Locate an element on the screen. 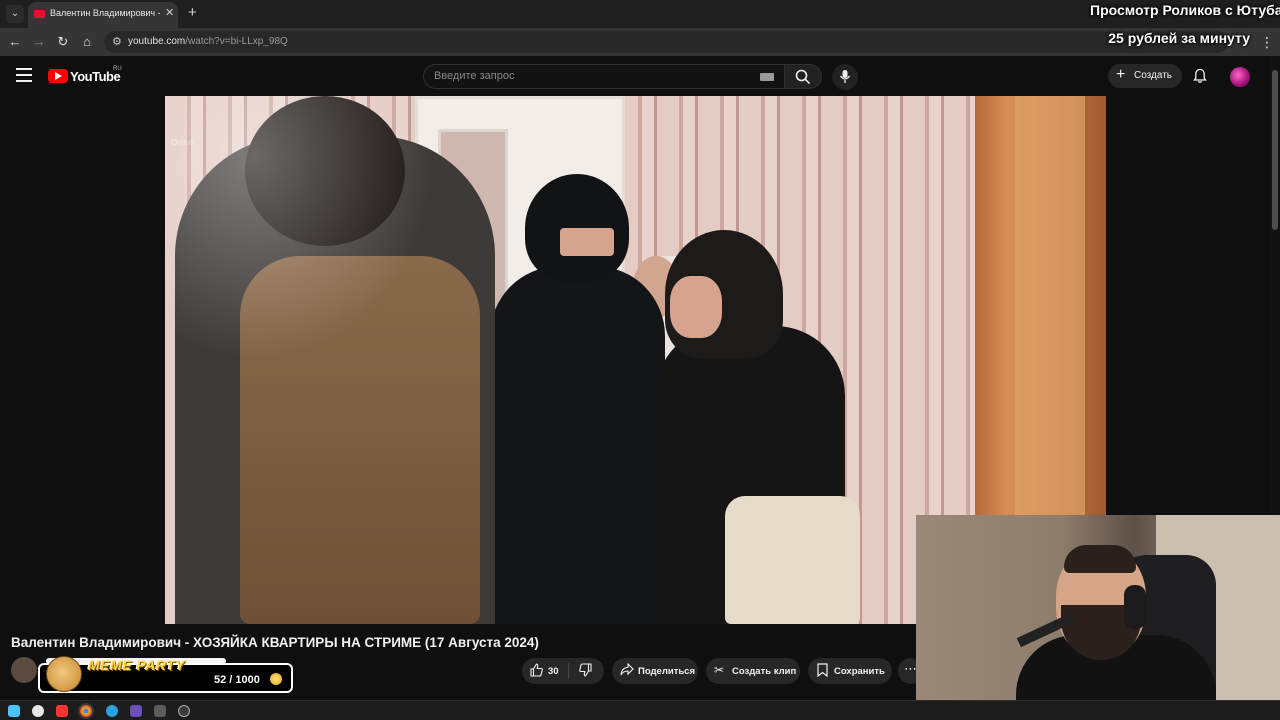  system-app-icon is located at coordinates (184, 711).